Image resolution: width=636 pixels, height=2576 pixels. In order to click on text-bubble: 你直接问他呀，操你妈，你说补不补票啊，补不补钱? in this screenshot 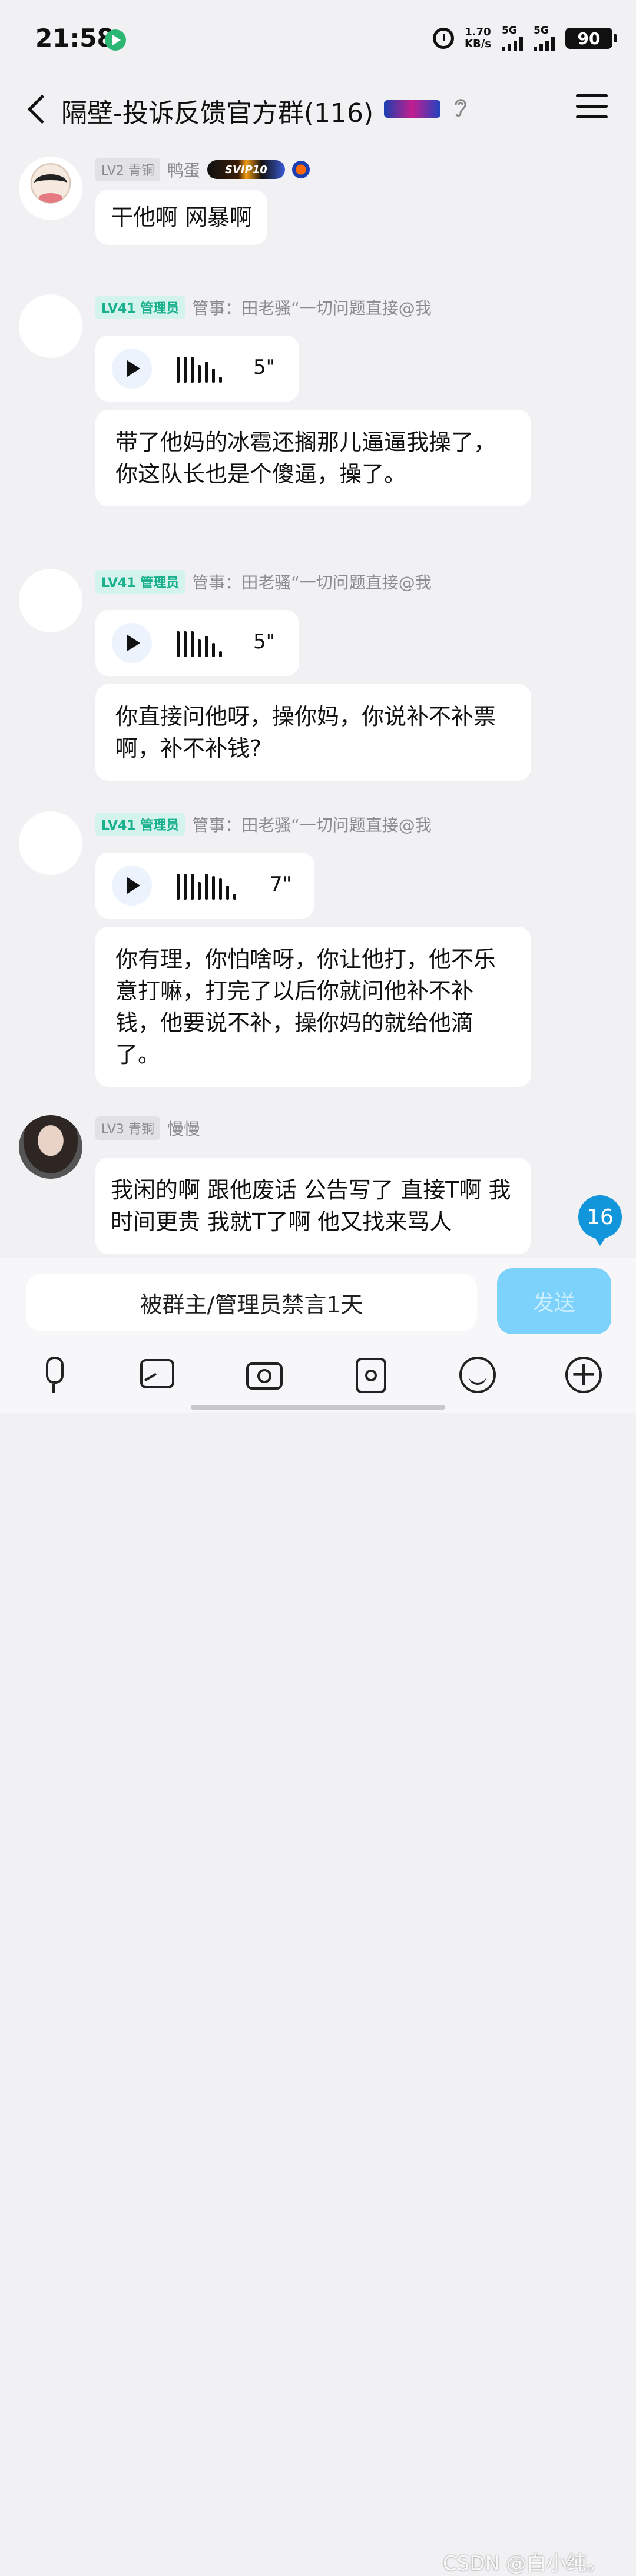, I will do `click(313, 732)`.